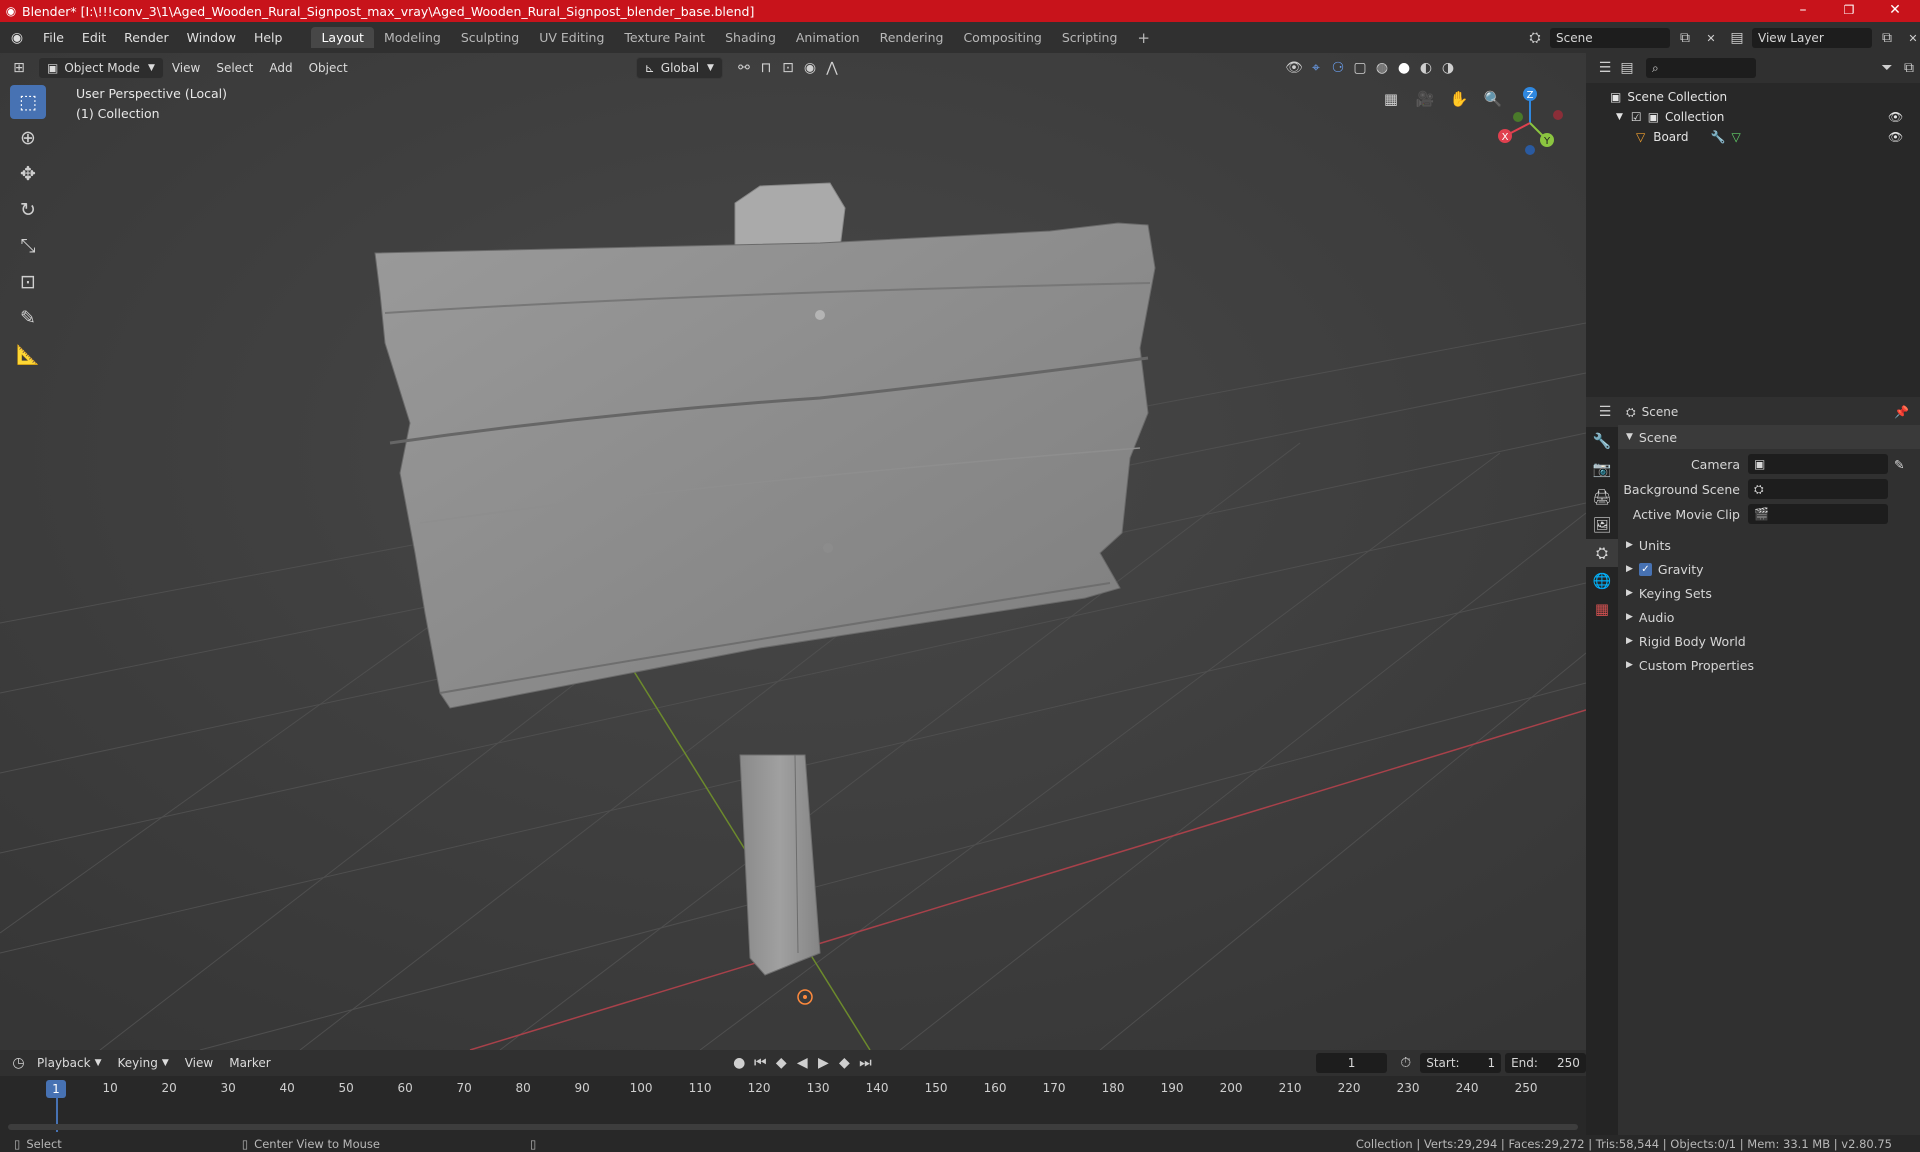 This screenshot has width=1920, height=1152. I want to click on transform-orientation-selector: ⊾ Global ▼, so click(679, 68).